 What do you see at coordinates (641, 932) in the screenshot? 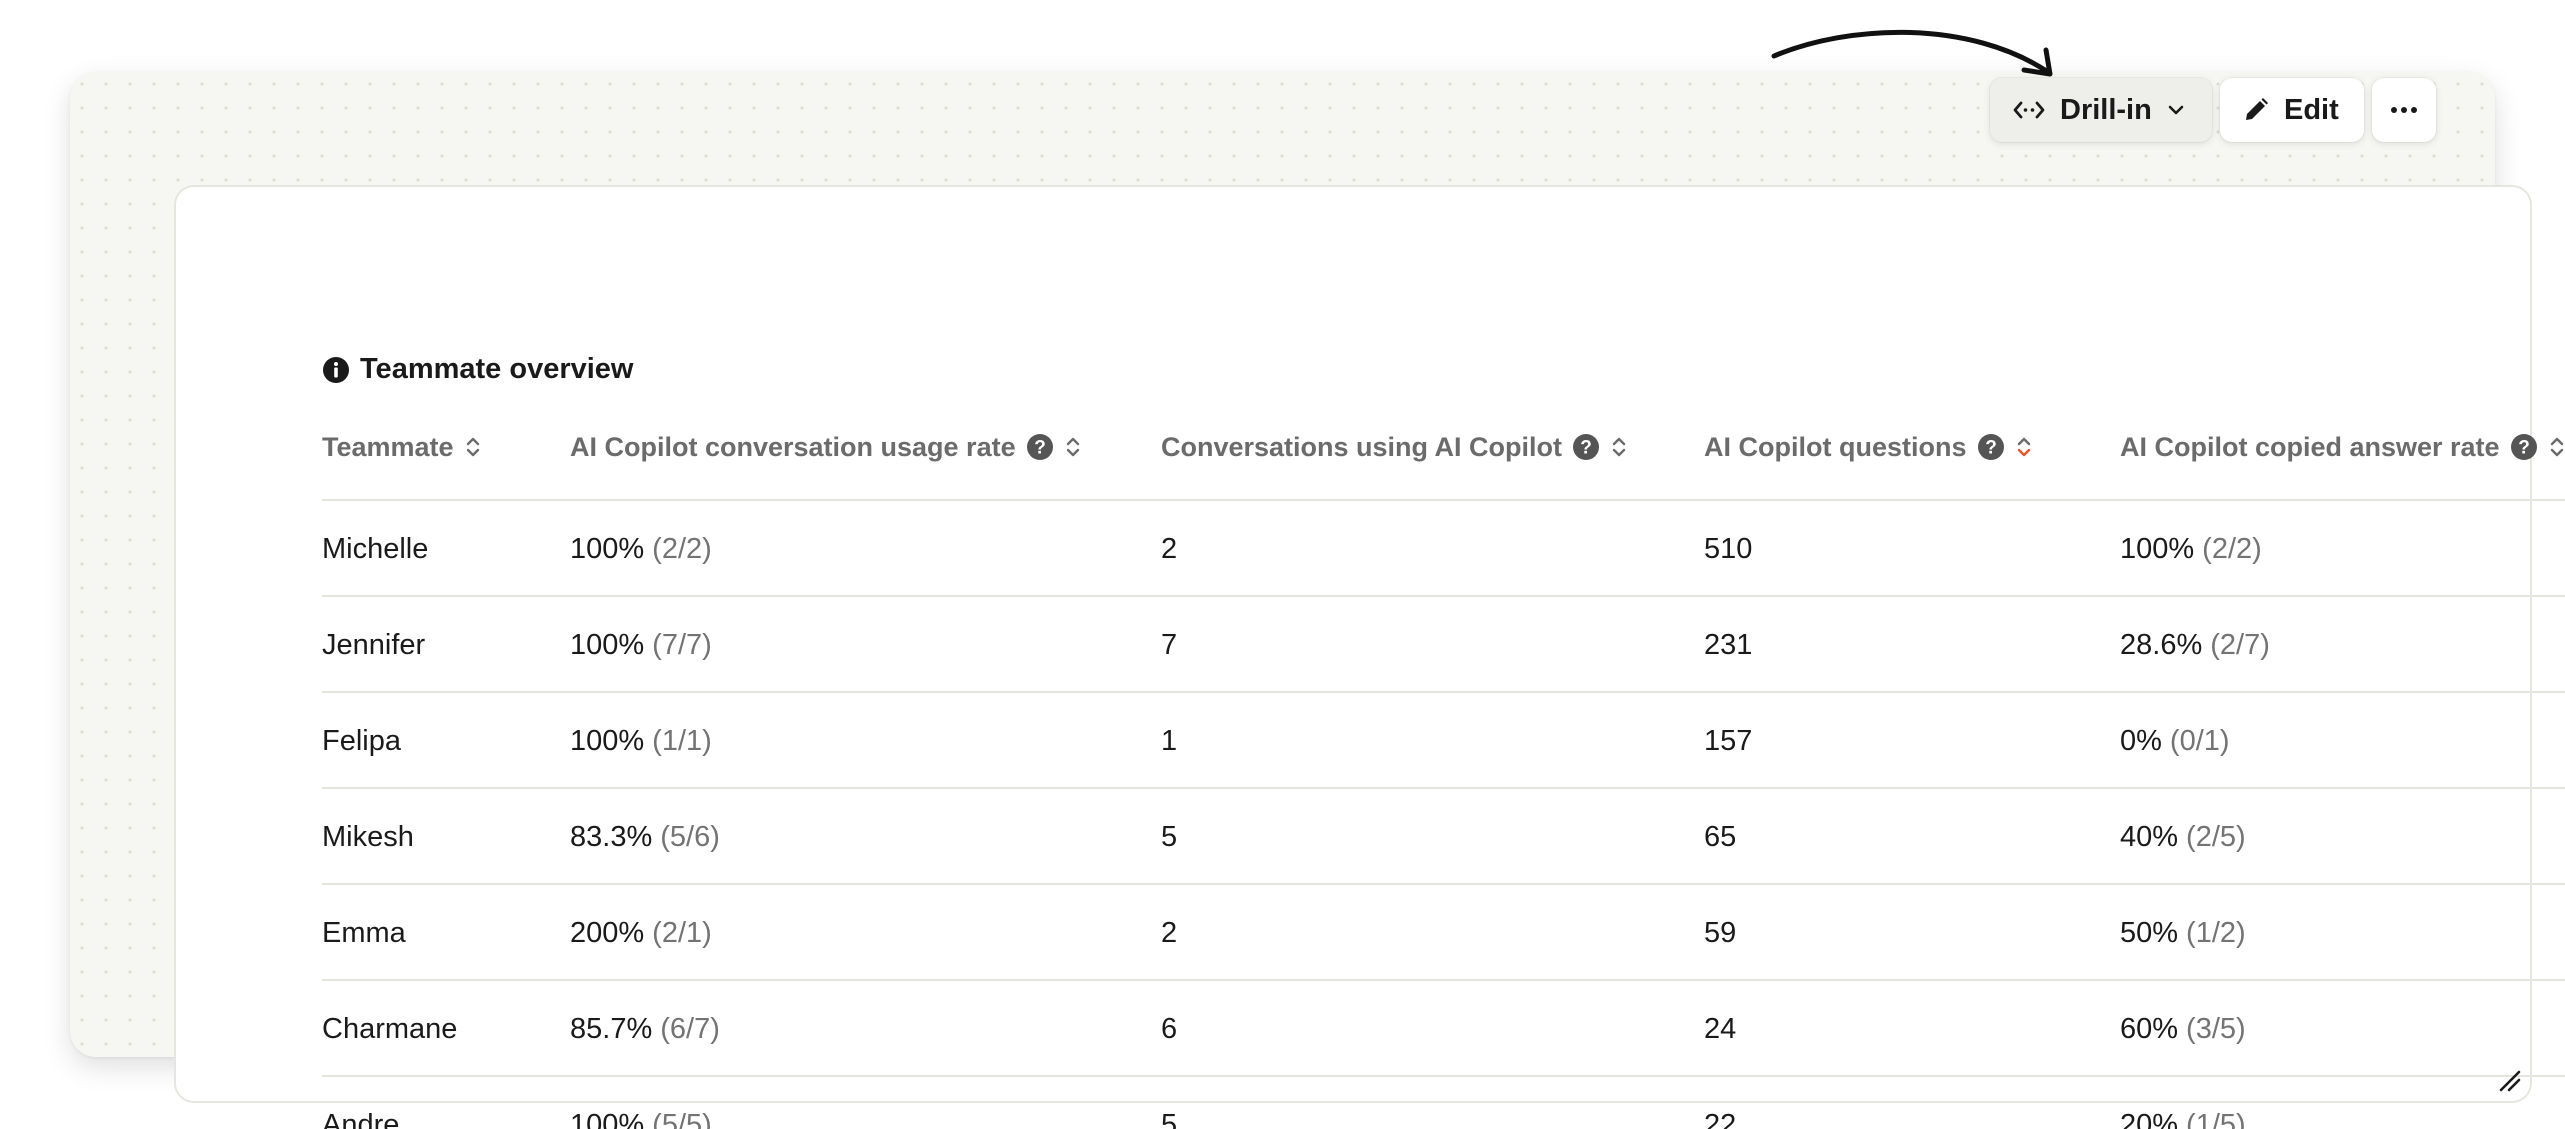
I see `usage-rate-cell: 200% (2/1)` at bounding box center [641, 932].